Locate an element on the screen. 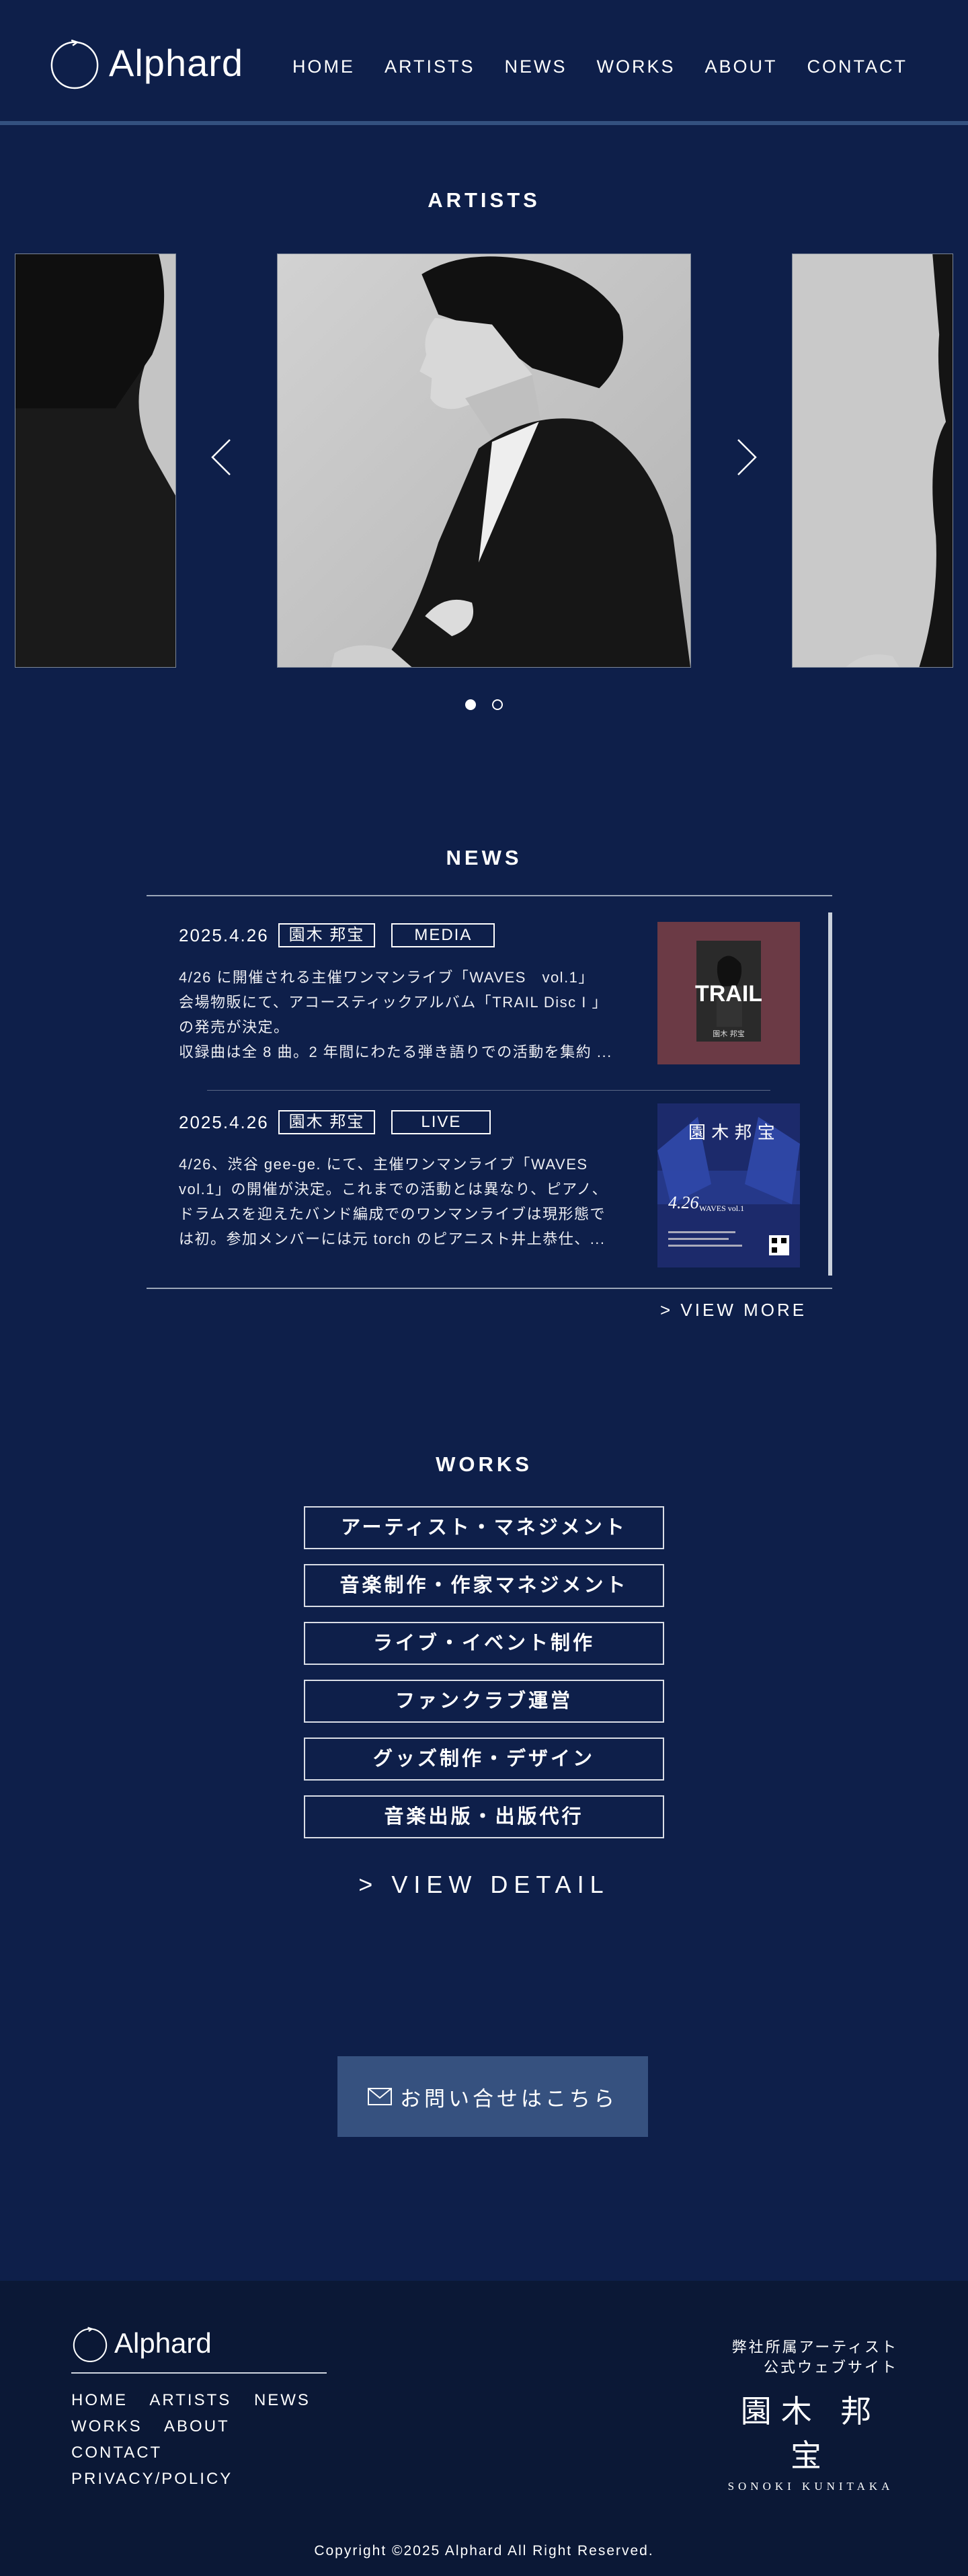 The height and width of the screenshot is (2576, 968). logo: Alphard is located at coordinates (145, 62).